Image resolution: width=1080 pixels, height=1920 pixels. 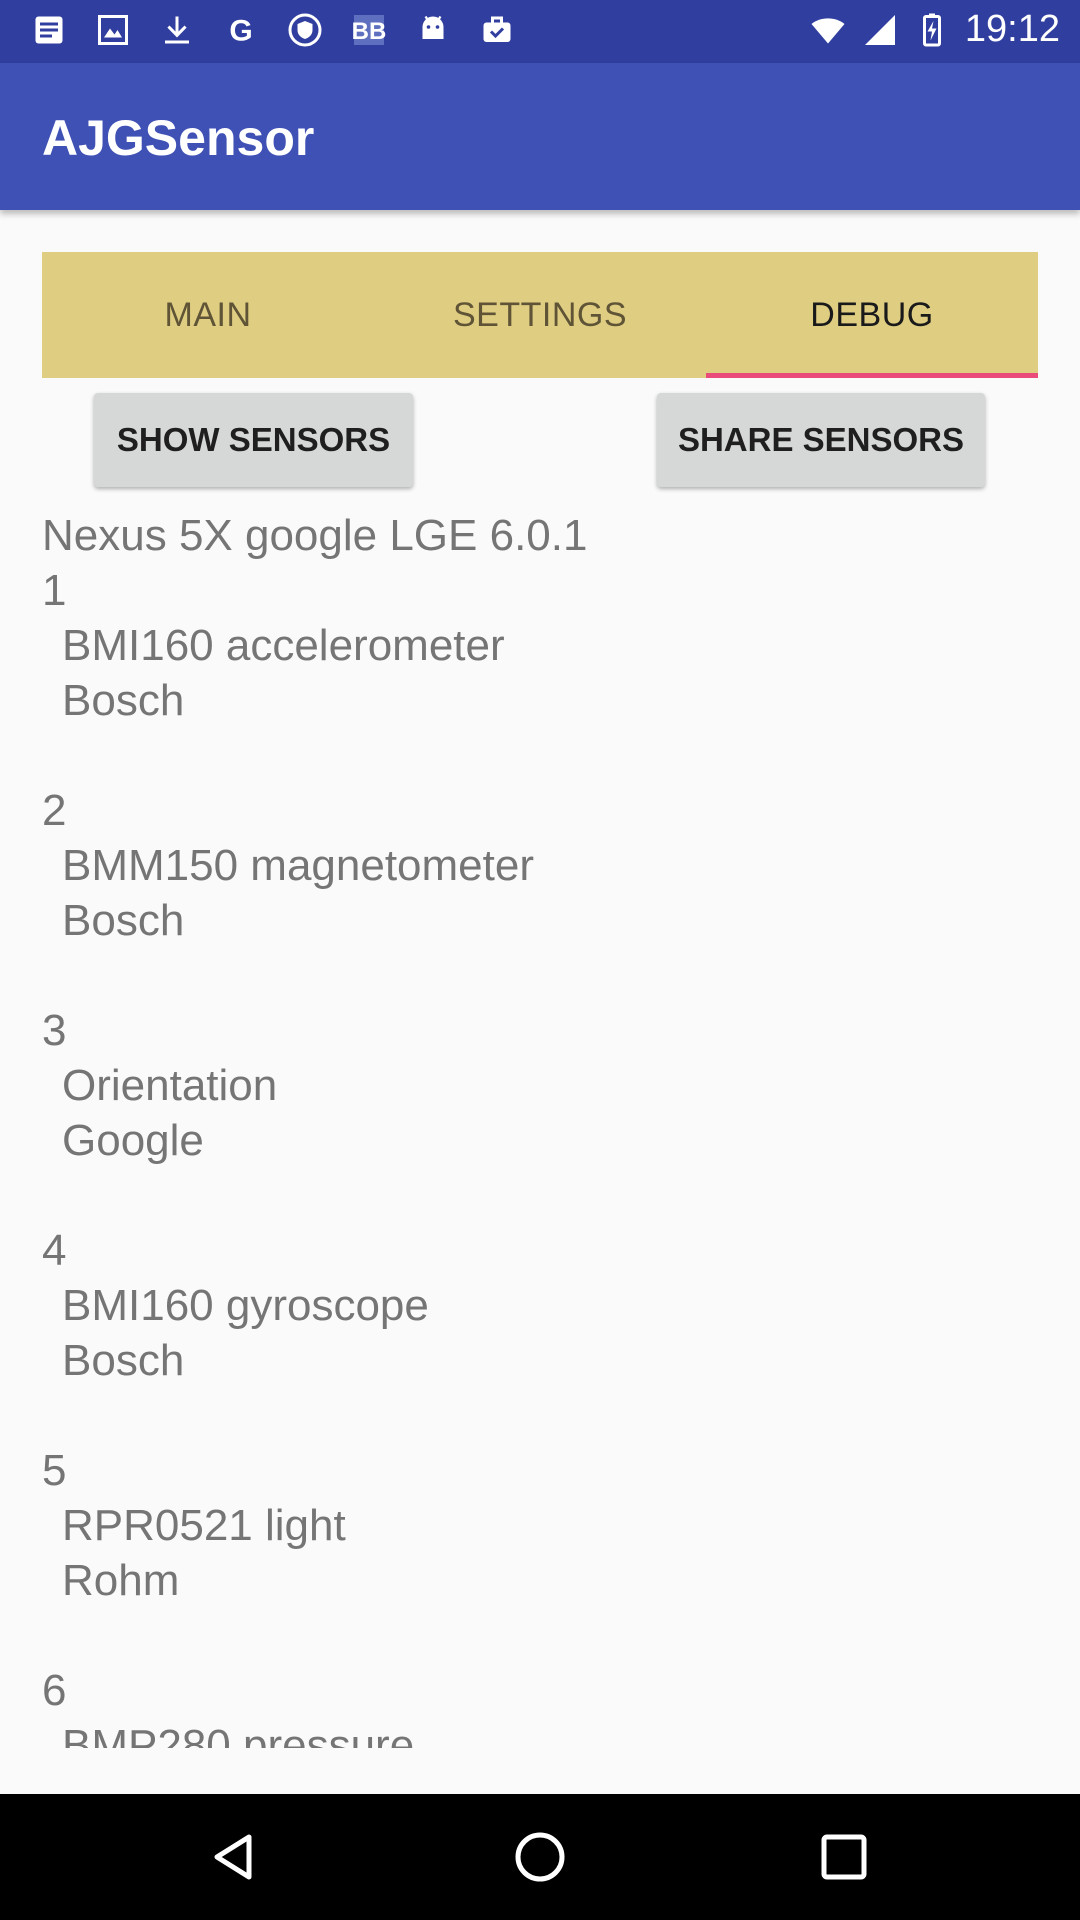 I want to click on tab-debug: DEBUG, so click(x=872, y=315).